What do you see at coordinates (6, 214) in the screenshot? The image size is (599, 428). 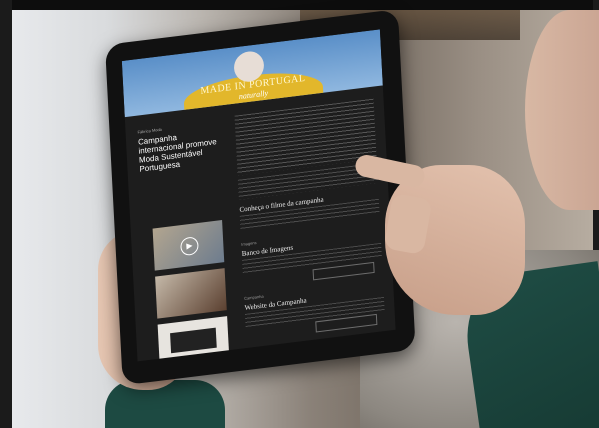 I see `left-border` at bounding box center [6, 214].